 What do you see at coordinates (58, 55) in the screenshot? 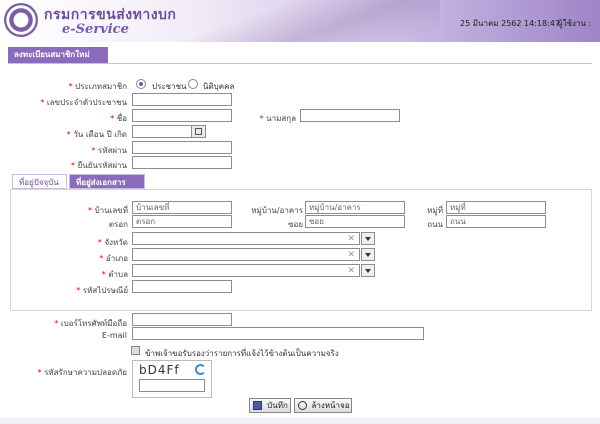
I see `page-title: ลงทะเบียนสมาชิกใหม่` at bounding box center [58, 55].